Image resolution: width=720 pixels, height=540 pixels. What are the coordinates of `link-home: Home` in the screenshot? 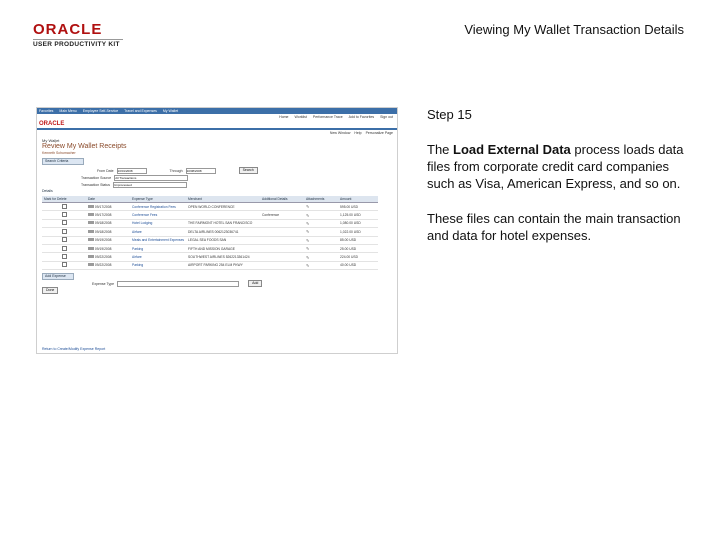 It's located at (283, 117).